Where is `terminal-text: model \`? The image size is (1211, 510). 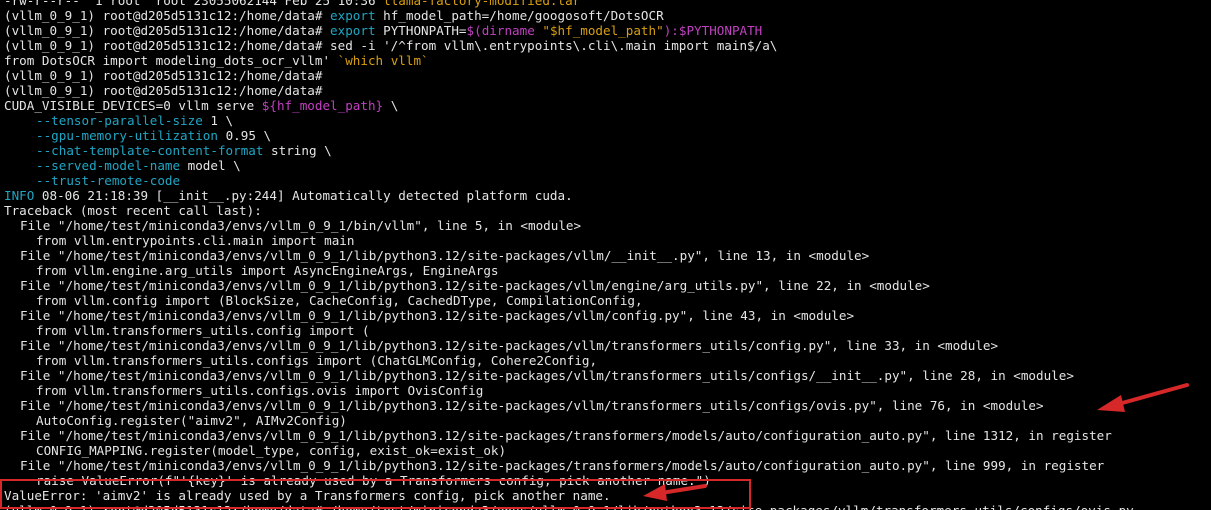
terminal-text: model \ is located at coordinates (210, 165).